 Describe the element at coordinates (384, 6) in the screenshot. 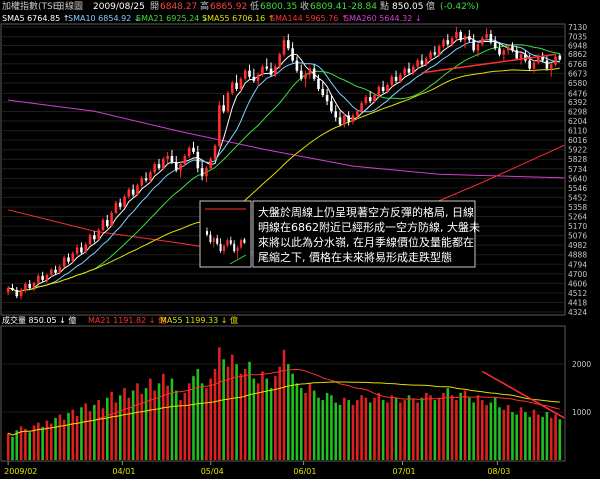

I see `change-label: 點` at that location.